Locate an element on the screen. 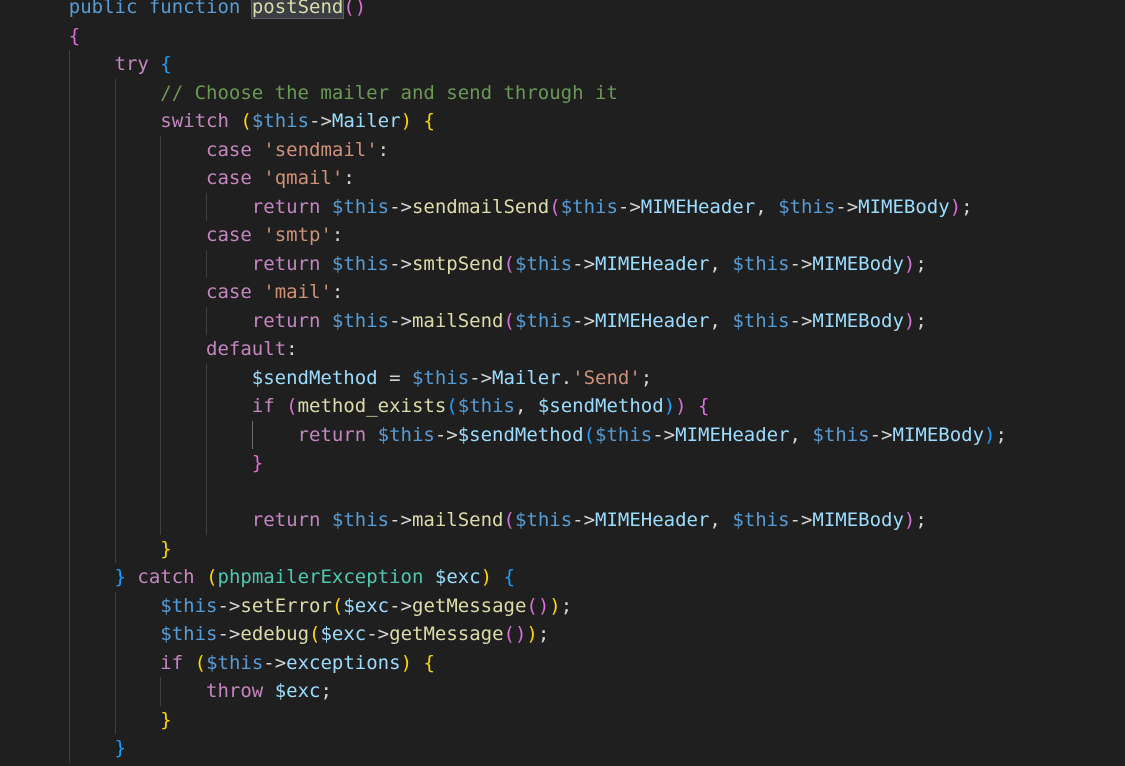 This screenshot has width=1125, height=766. code-token: postSend is located at coordinates (297, 9).